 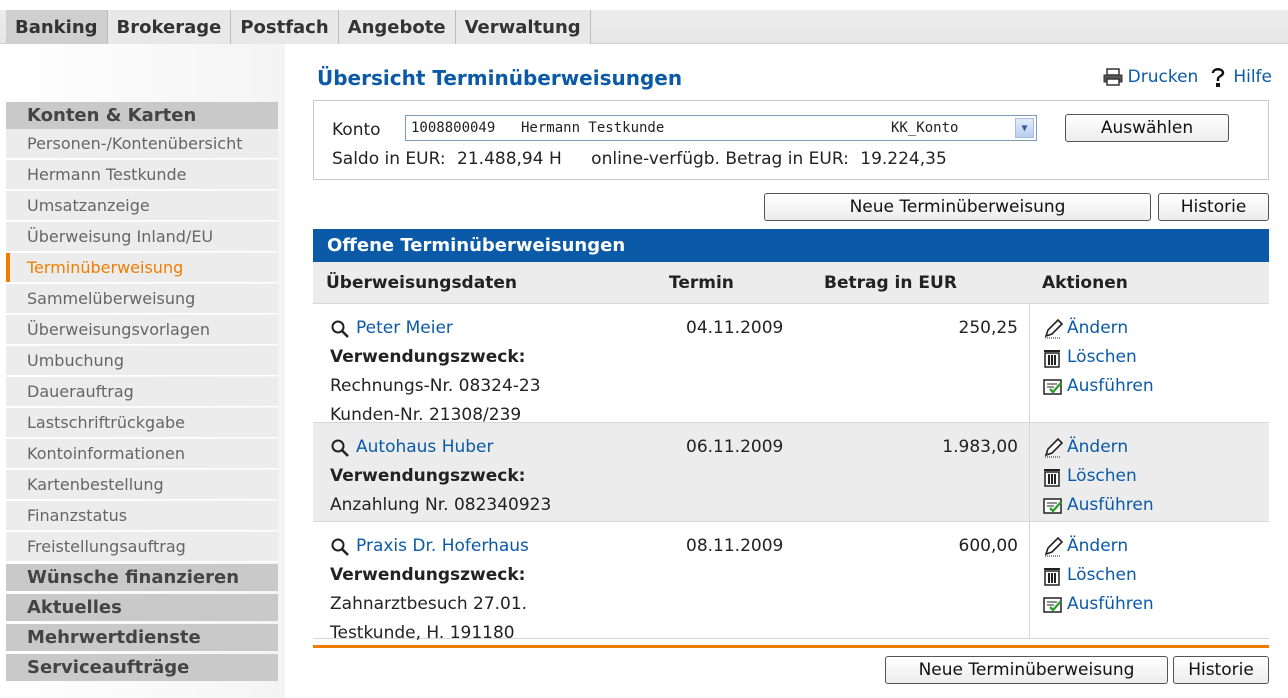 What do you see at coordinates (988, 546) in the screenshot?
I see `transfer-amount: 600,00` at bounding box center [988, 546].